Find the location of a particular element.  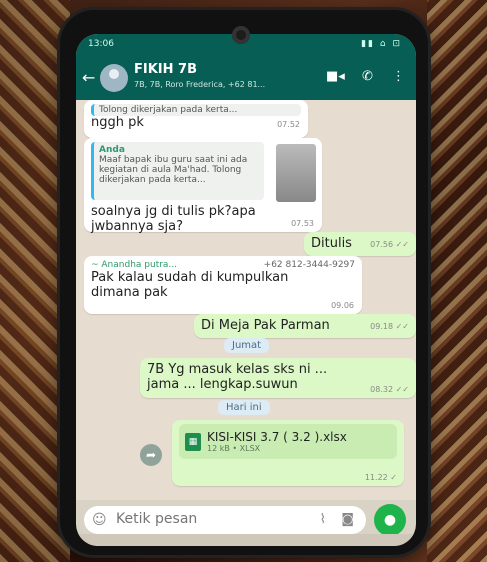

message-time: 09.06 is located at coordinates (342, 305).